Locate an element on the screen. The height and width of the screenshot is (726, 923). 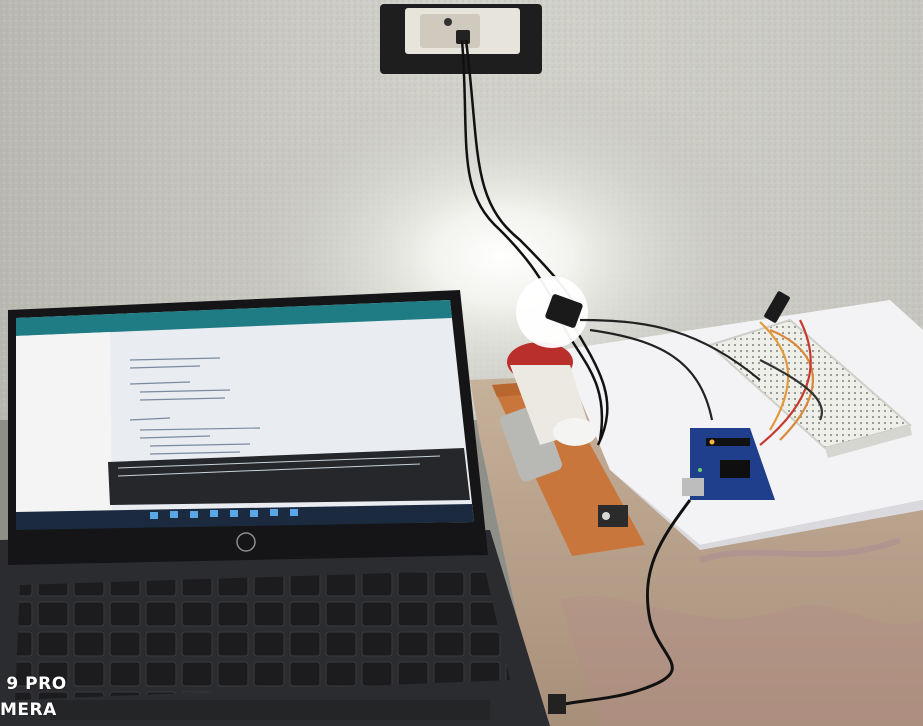
camera-watermark-model: 9 PRO is located at coordinates (33, 684).